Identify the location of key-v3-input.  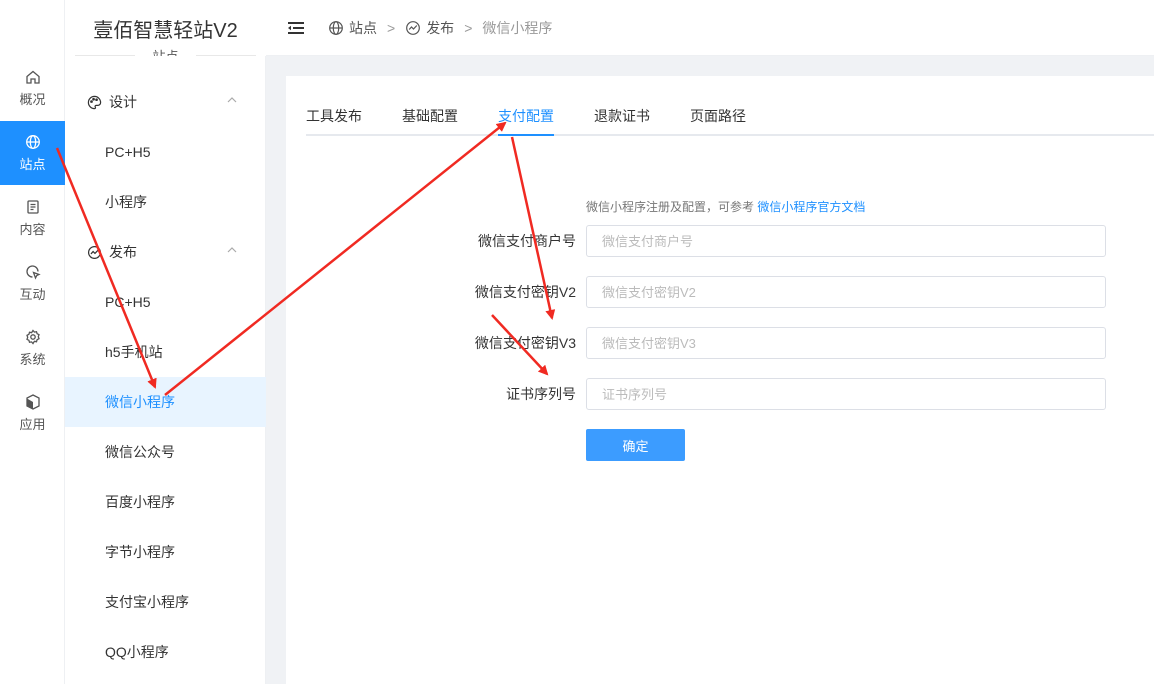
(846, 343).